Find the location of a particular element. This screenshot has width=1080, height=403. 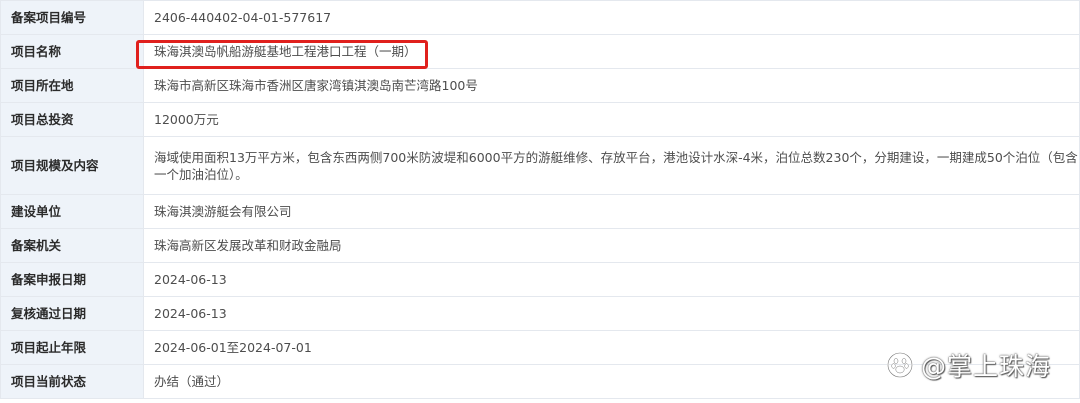

row-label-application-date: 备案申报日期 is located at coordinates (72, 279).